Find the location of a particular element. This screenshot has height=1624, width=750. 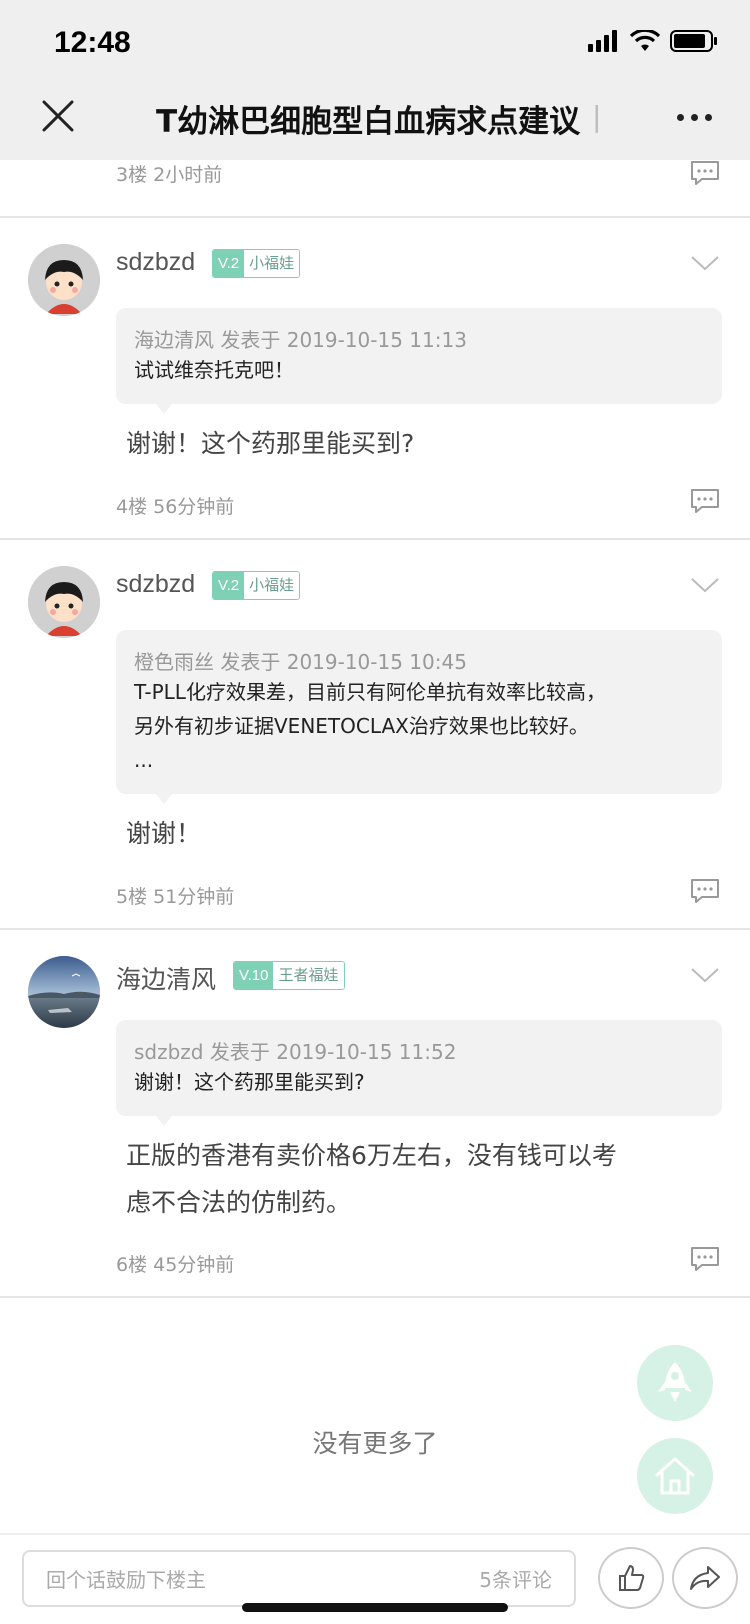

floor-meta: 4楼 56分钟前 is located at coordinates (175, 507).